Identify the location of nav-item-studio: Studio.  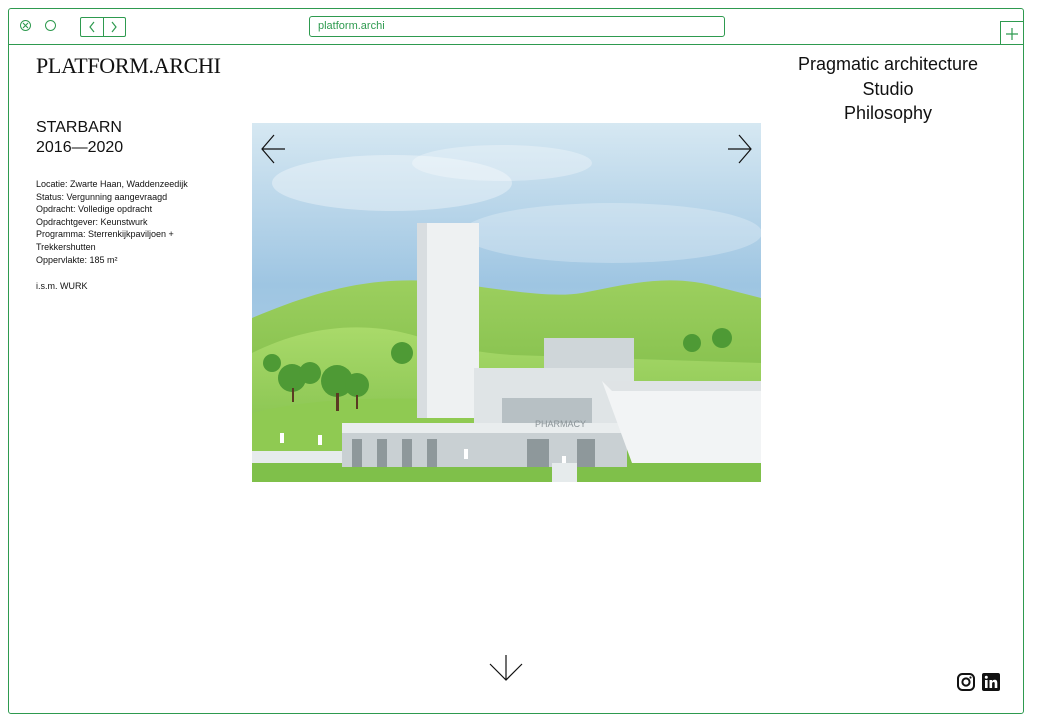
(888, 89).